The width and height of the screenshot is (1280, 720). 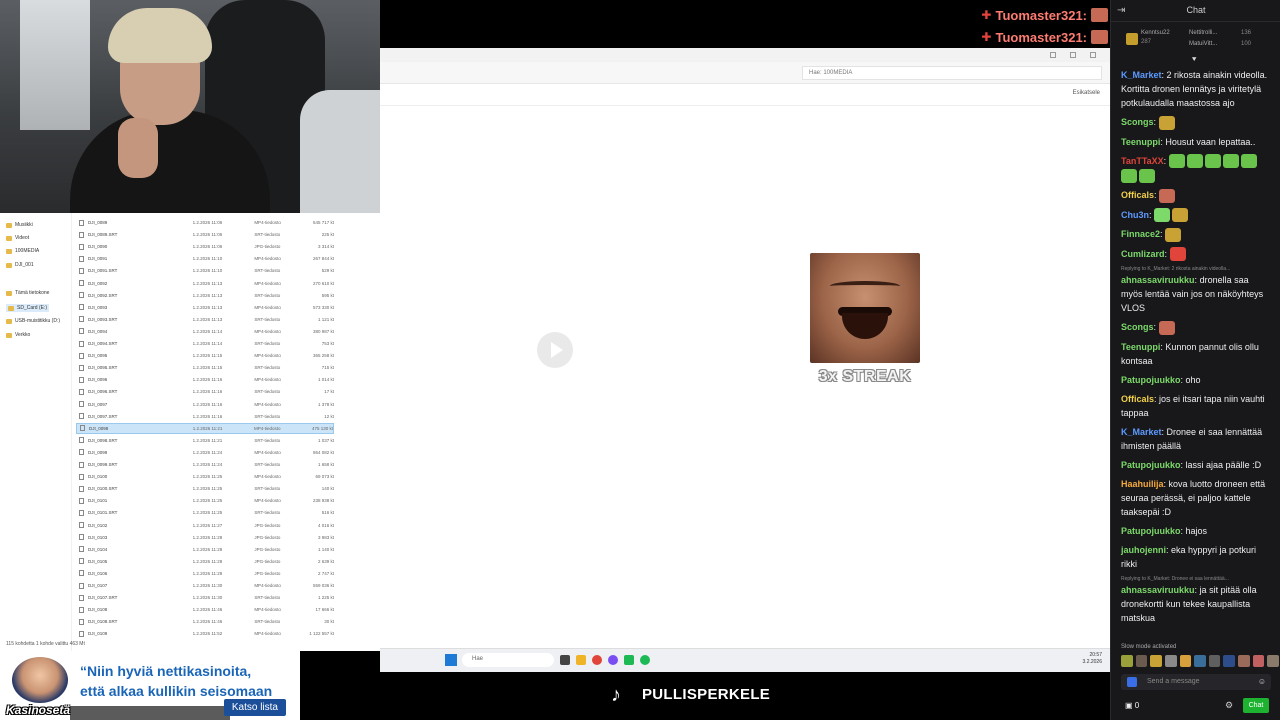 What do you see at coordinates (1143, 254) in the screenshot?
I see `chat-username: Cumlizard` at bounding box center [1143, 254].